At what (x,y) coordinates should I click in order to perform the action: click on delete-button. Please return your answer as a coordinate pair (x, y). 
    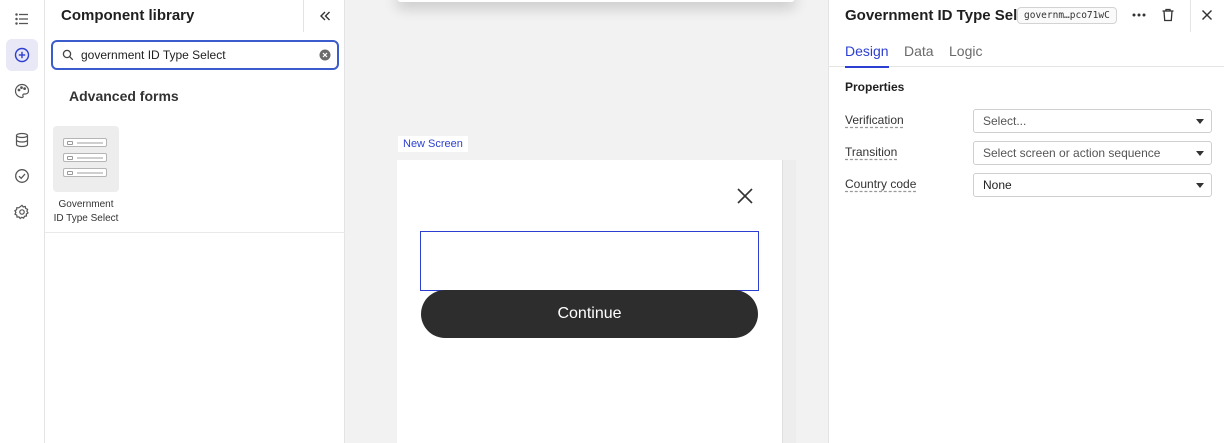
    Looking at the image, I should click on (1168, 15).